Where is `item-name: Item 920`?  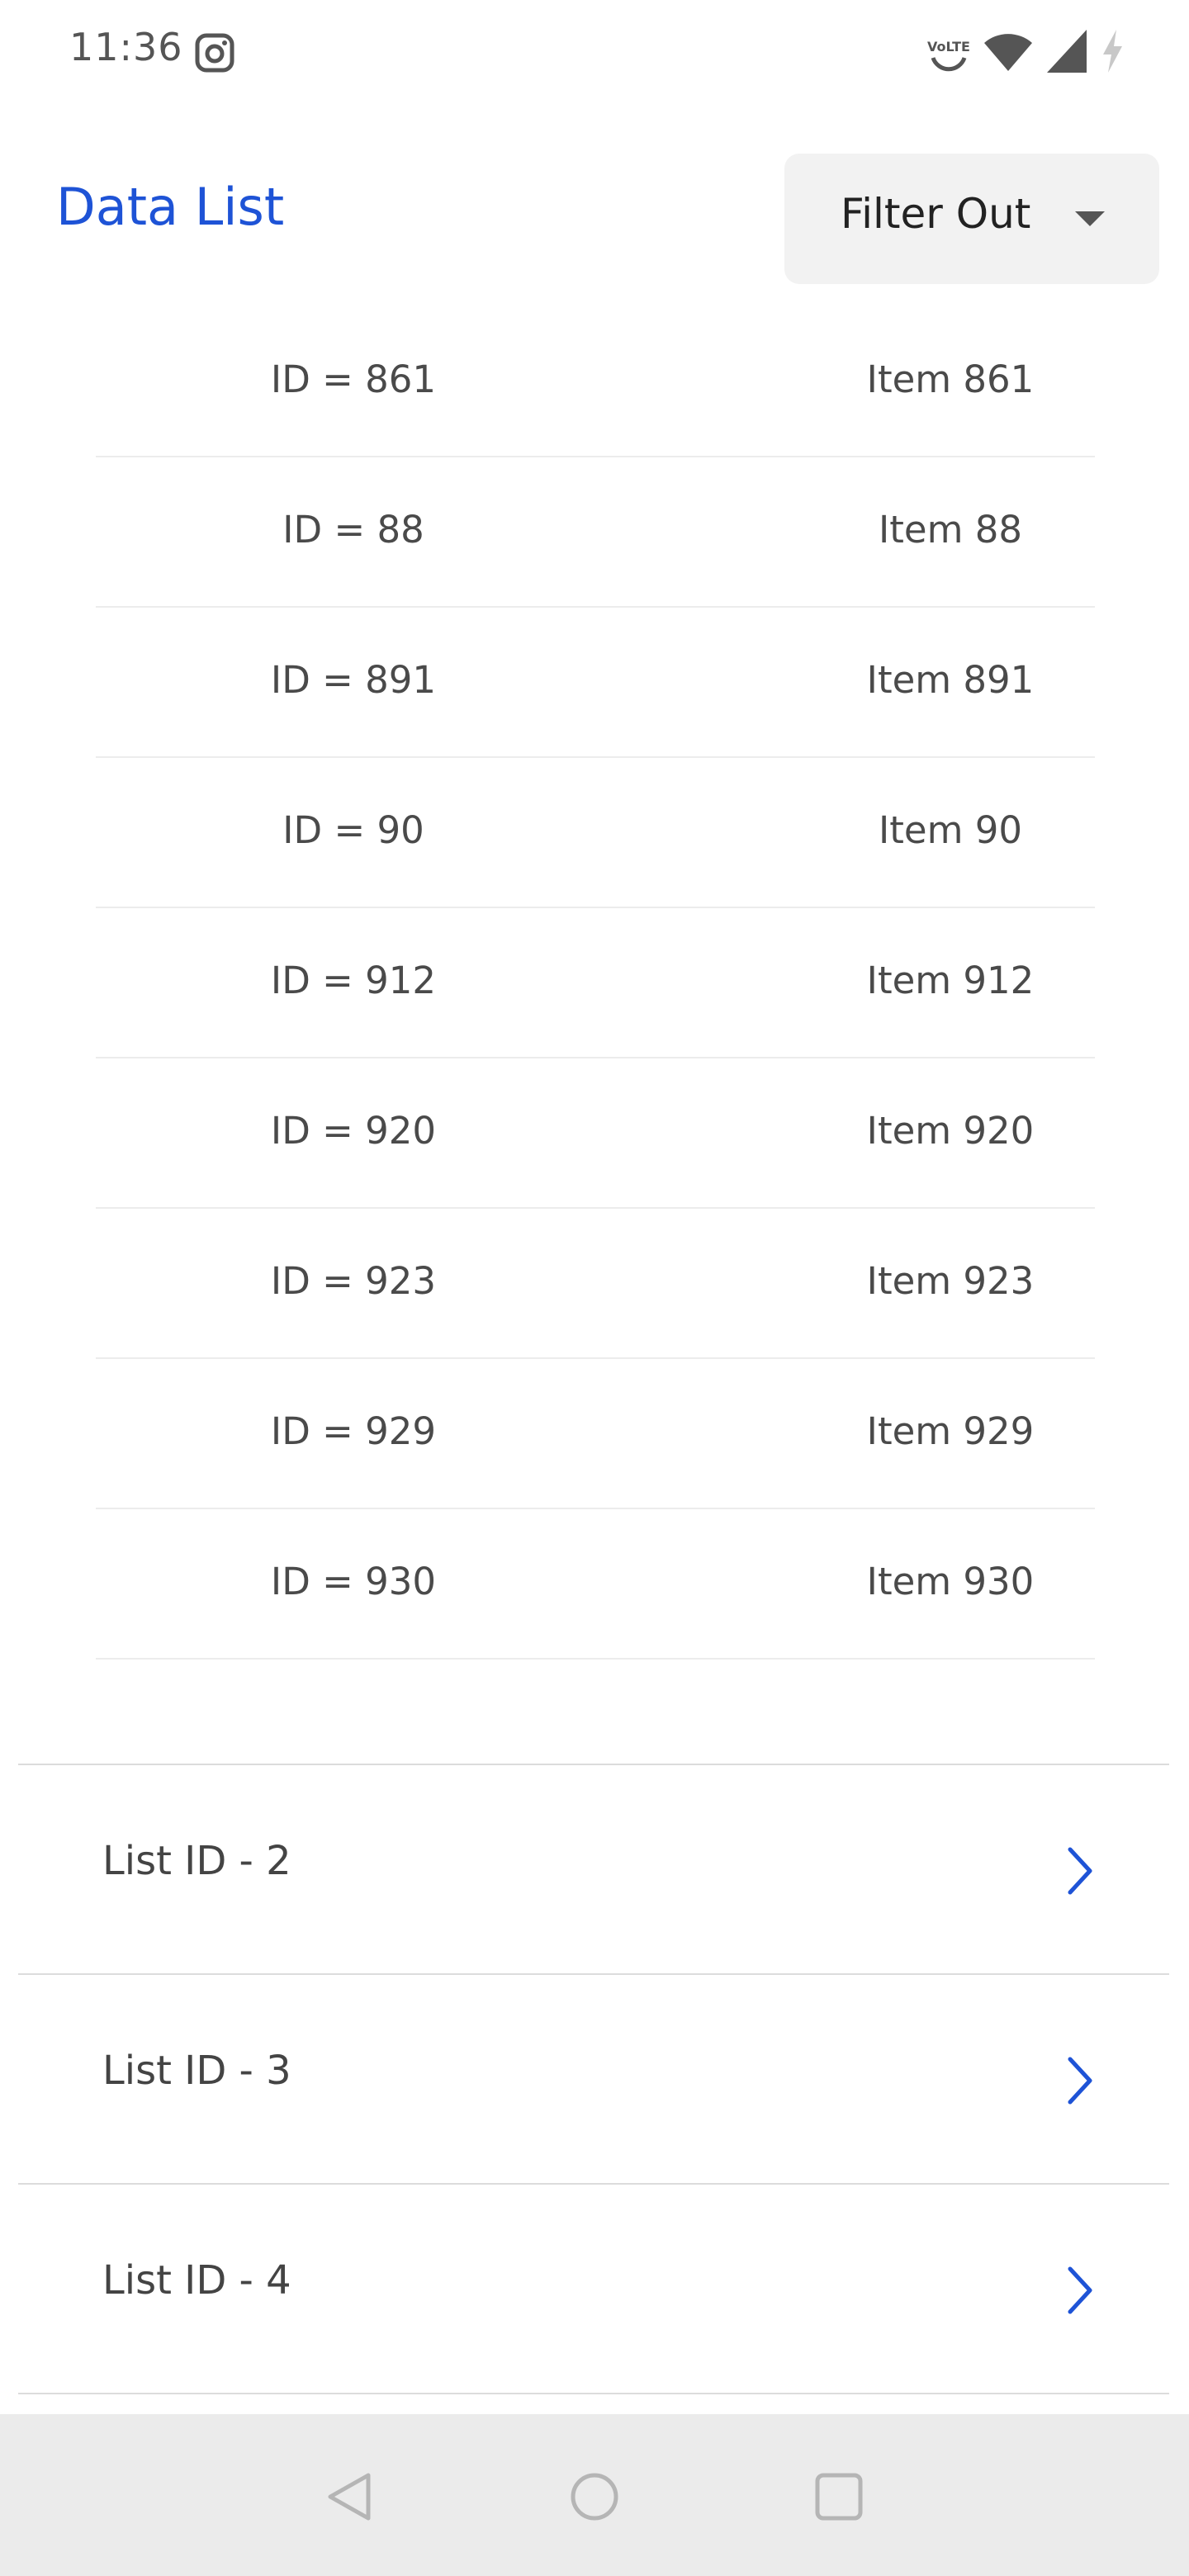
item-name: Item 920 is located at coordinates (950, 1131).